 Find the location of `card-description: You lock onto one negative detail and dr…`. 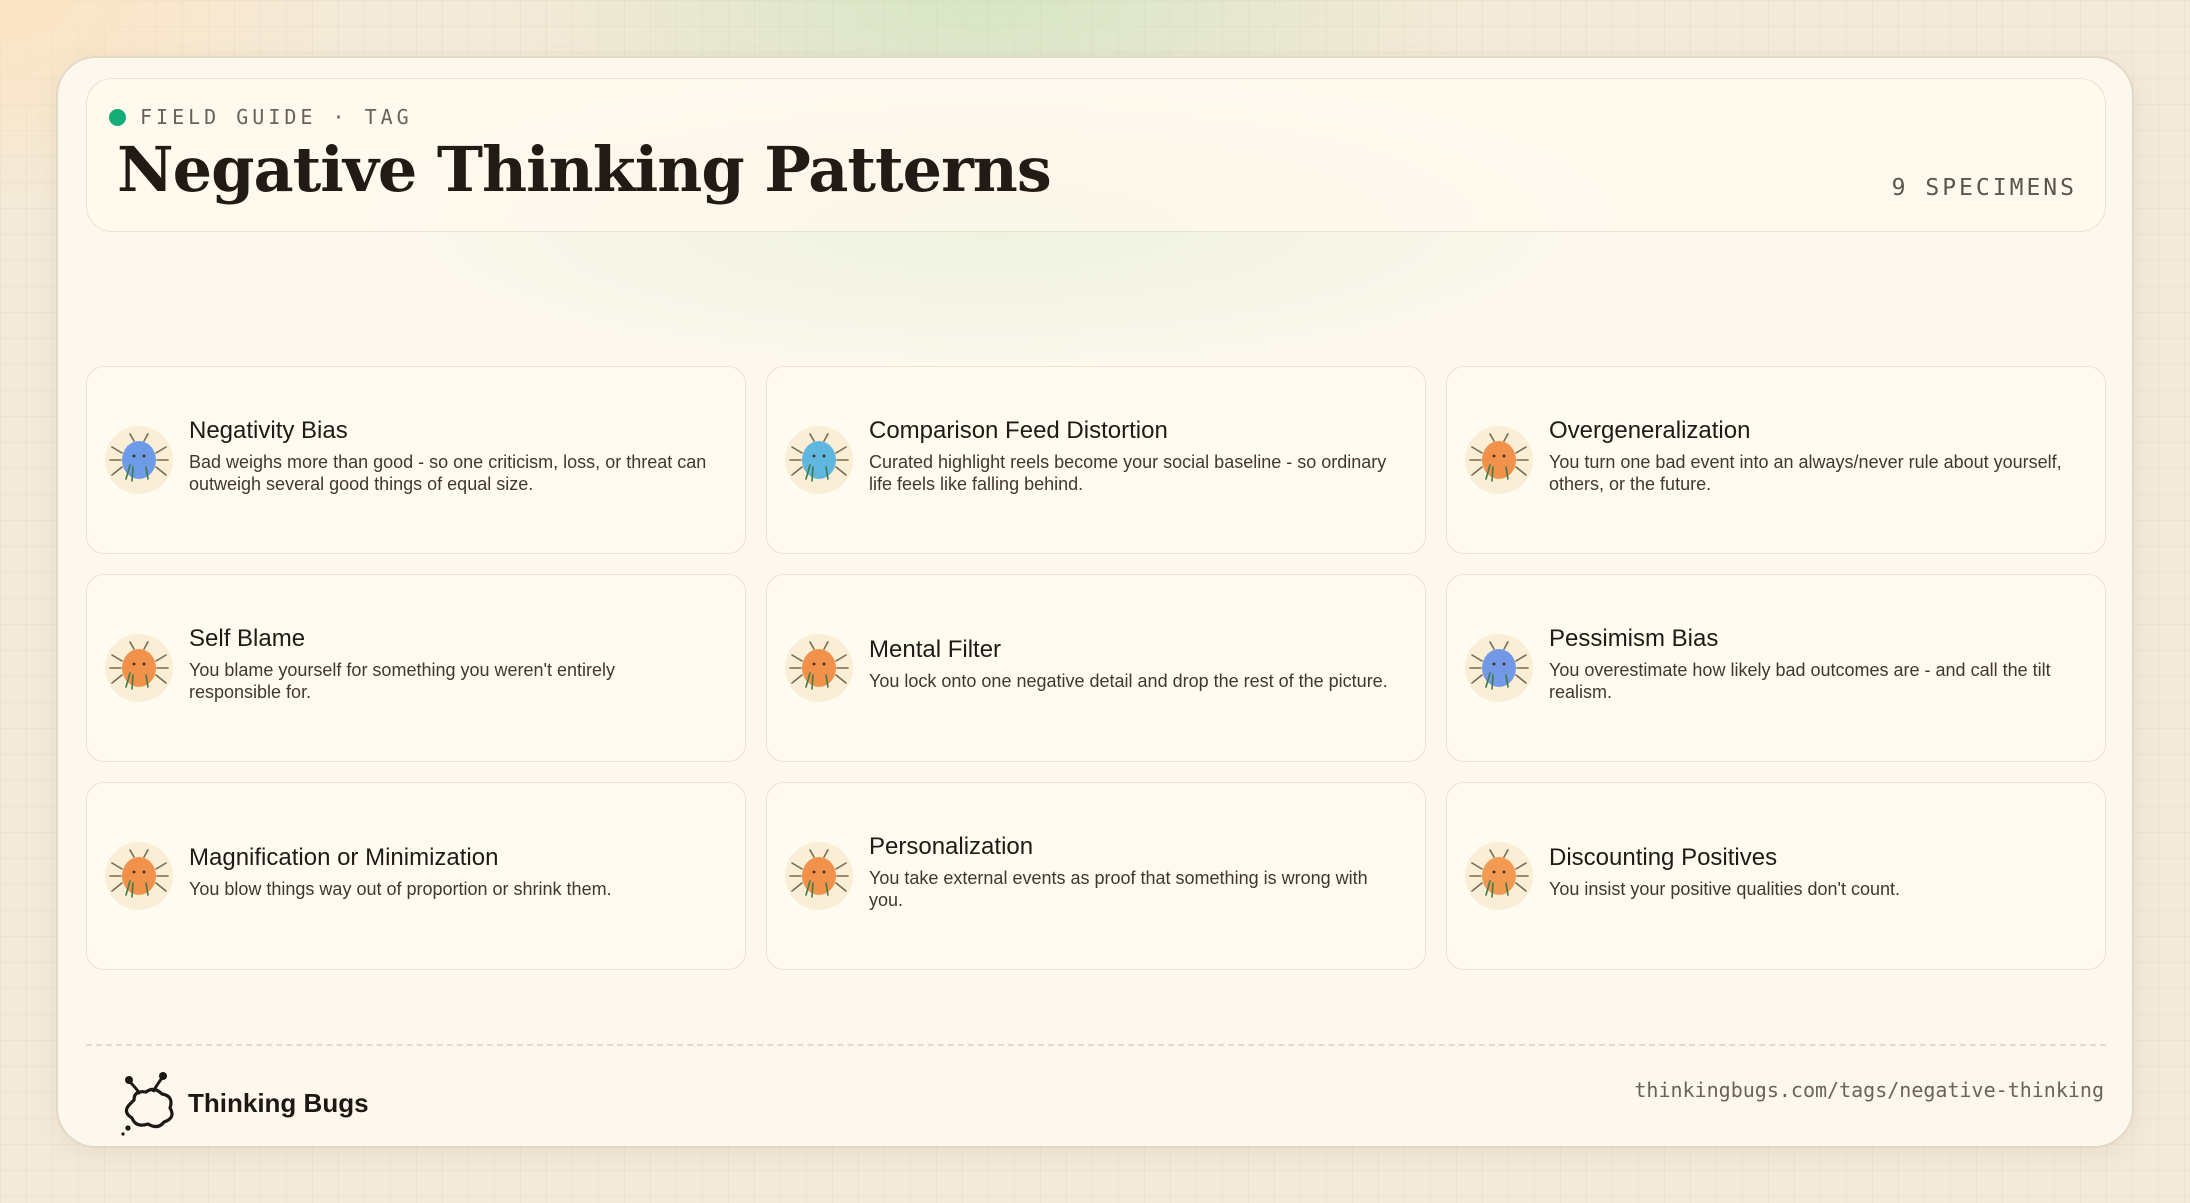

card-description: You lock onto one negative detail and dr… is located at coordinates (1128, 681).